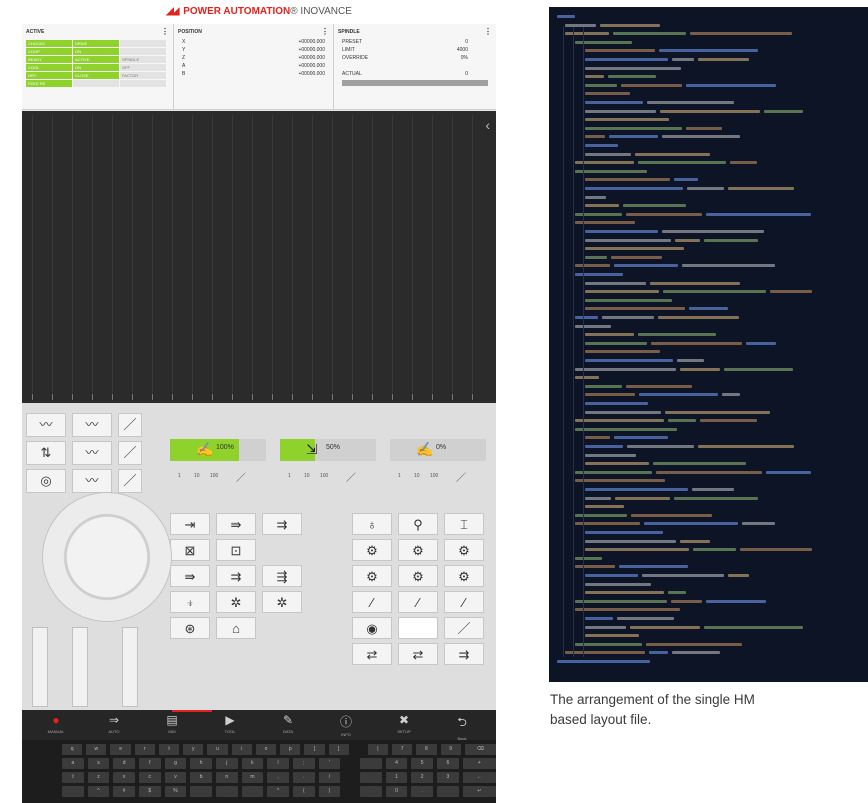 The image size is (868, 803). I want to click on sp-tool-button: ⚲, so click(418, 524).